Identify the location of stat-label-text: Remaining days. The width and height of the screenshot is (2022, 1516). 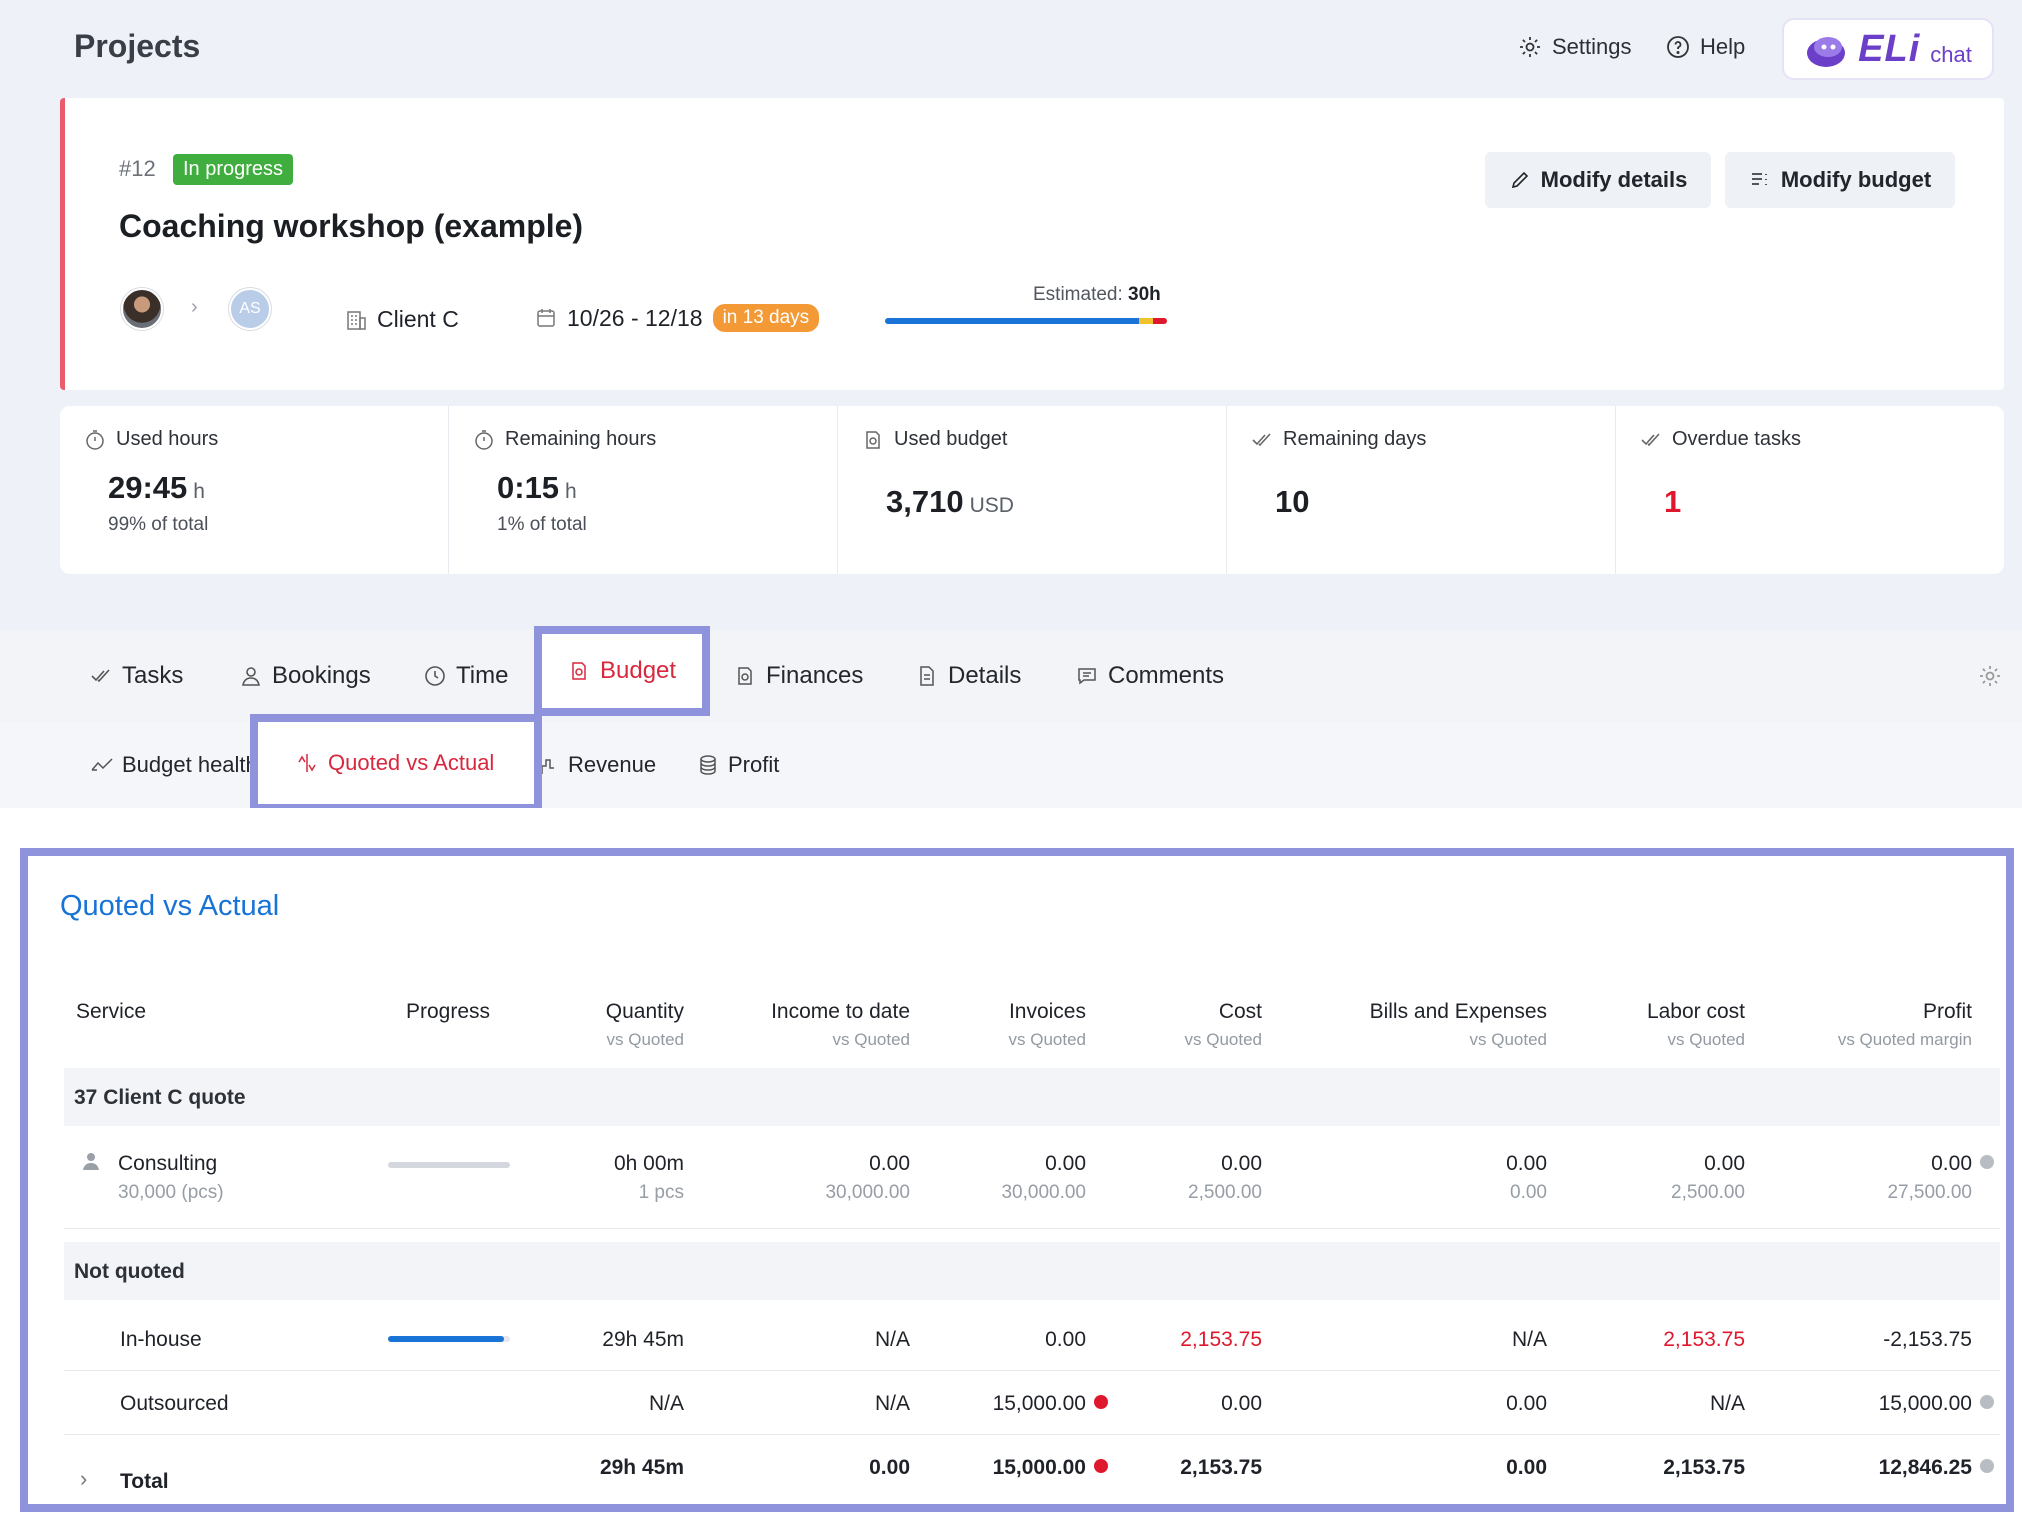
(1355, 439).